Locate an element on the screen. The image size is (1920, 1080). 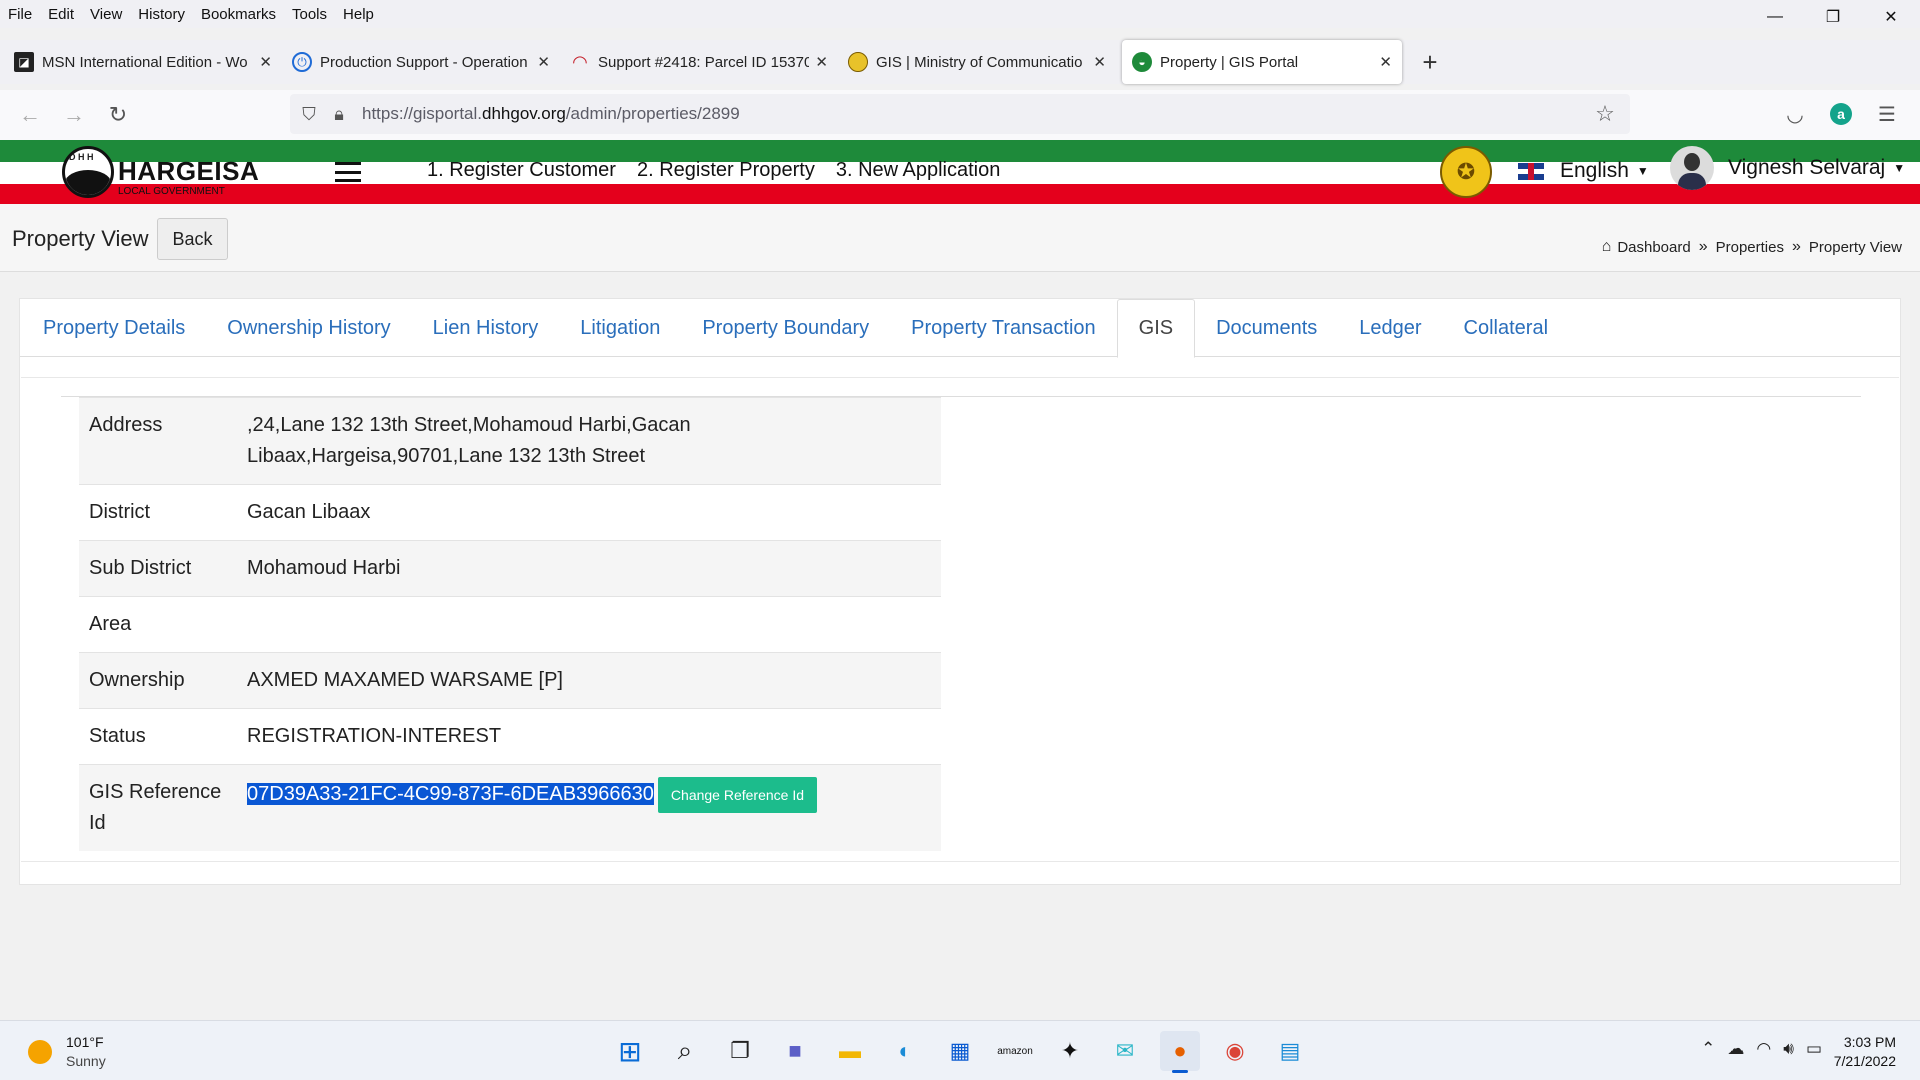
pocket-icon: ◡ is located at coordinates (1795, 114).